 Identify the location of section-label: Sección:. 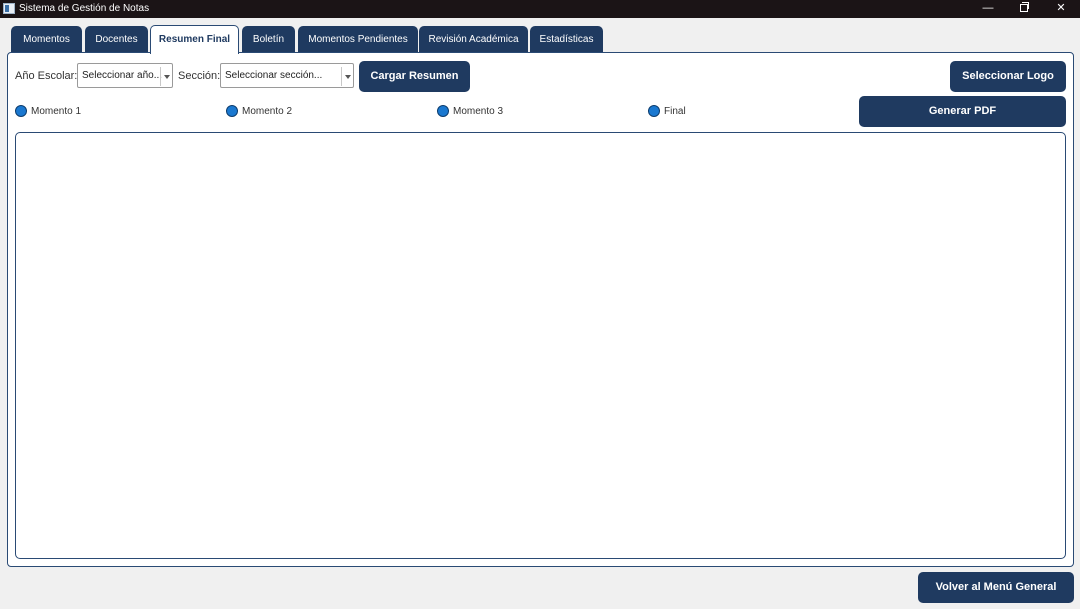
(199, 76).